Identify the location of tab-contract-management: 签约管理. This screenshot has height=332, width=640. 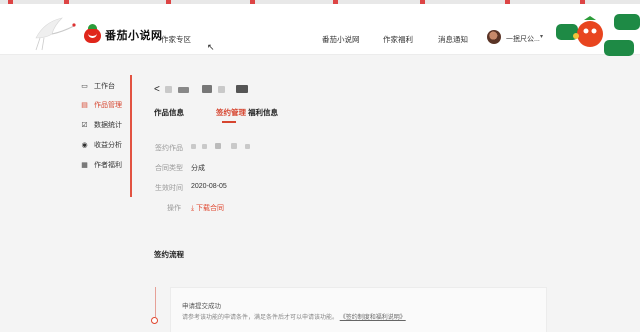
(231, 112).